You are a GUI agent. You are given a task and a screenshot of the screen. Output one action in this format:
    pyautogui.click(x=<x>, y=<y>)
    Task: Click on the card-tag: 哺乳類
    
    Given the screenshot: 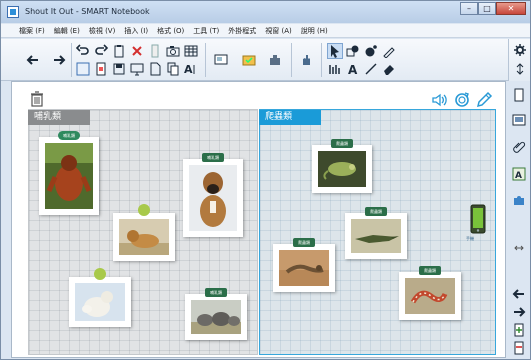 What is the action you would take?
    pyautogui.click(x=216, y=292)
    